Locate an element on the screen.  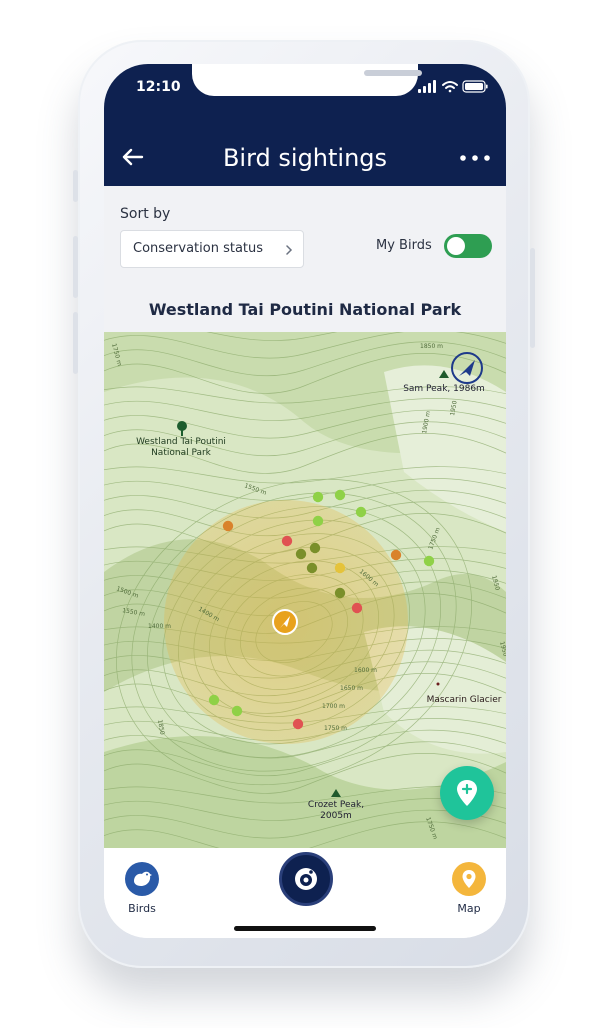
wifi-icon is located at coordinates (450, 87).